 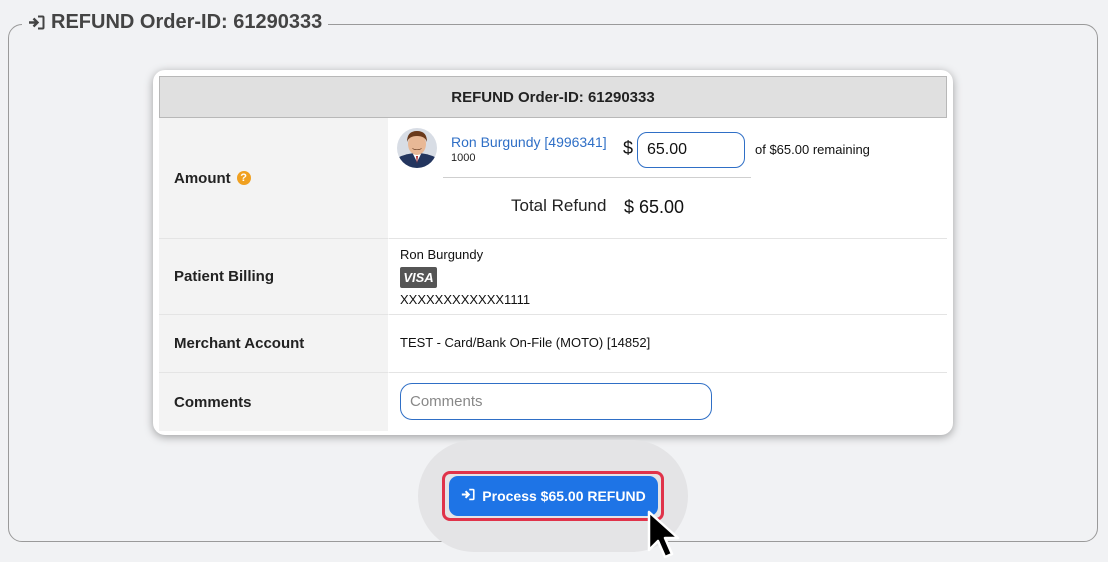 I want to click on patient-link: Ron Burgundy [4996341], so click(x=529, y=142).